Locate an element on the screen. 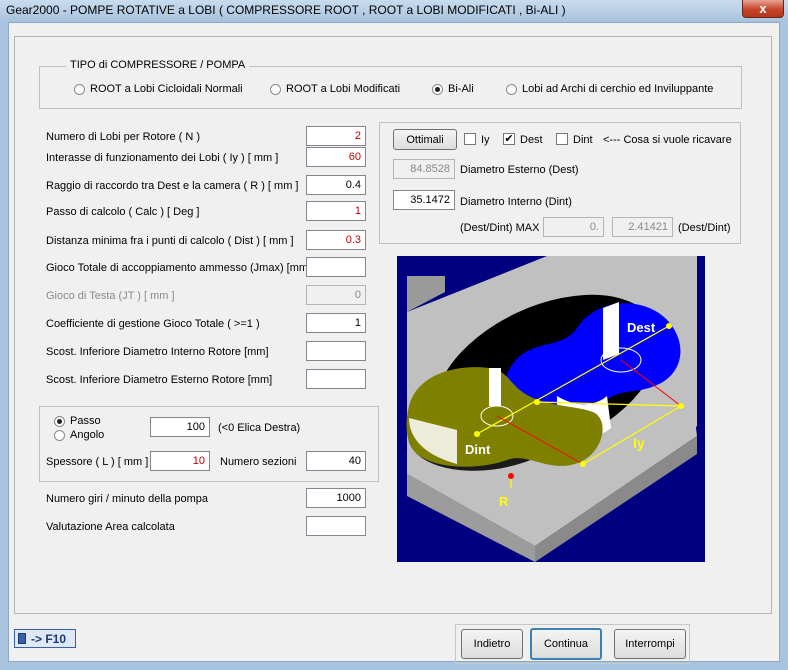 Image resolution: width=788 pixels, height=670 pixels. r-label-text: R is located at coordinates (504, 501).